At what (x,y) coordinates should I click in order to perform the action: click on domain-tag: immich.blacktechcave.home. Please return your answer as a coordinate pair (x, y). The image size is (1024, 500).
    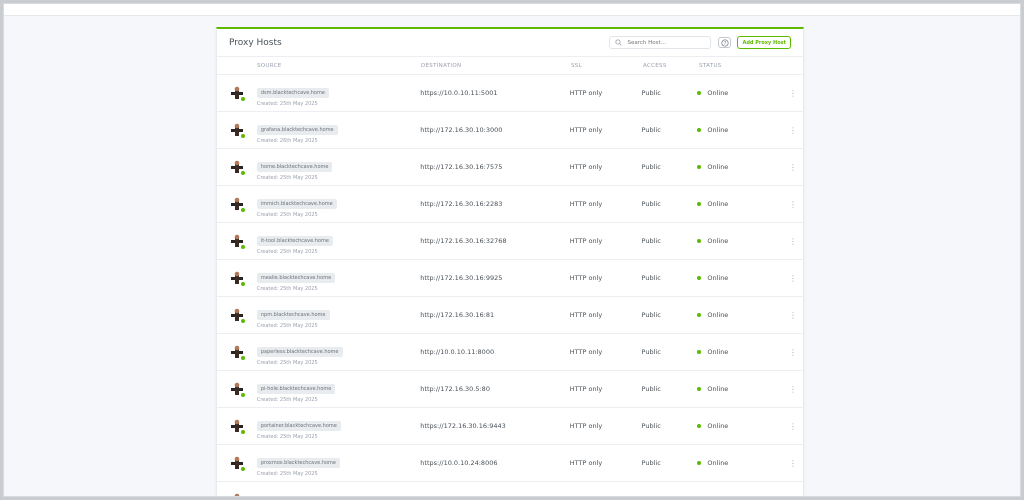
    Looking at the image, I should click on (296, 204).